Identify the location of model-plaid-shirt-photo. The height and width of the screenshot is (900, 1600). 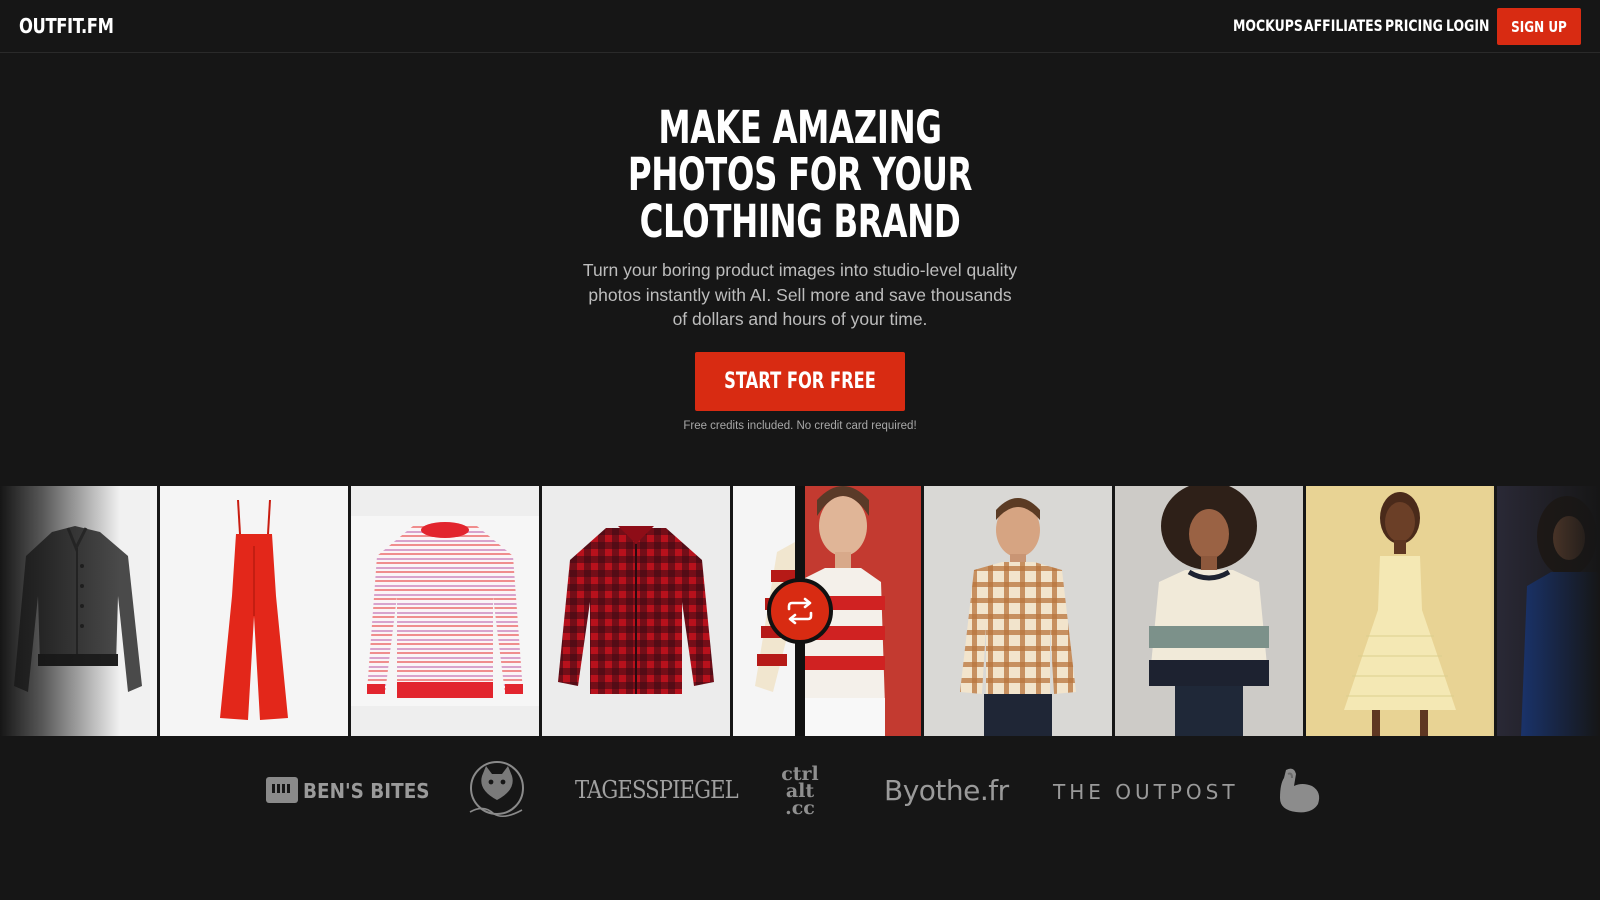
(1018, 611).